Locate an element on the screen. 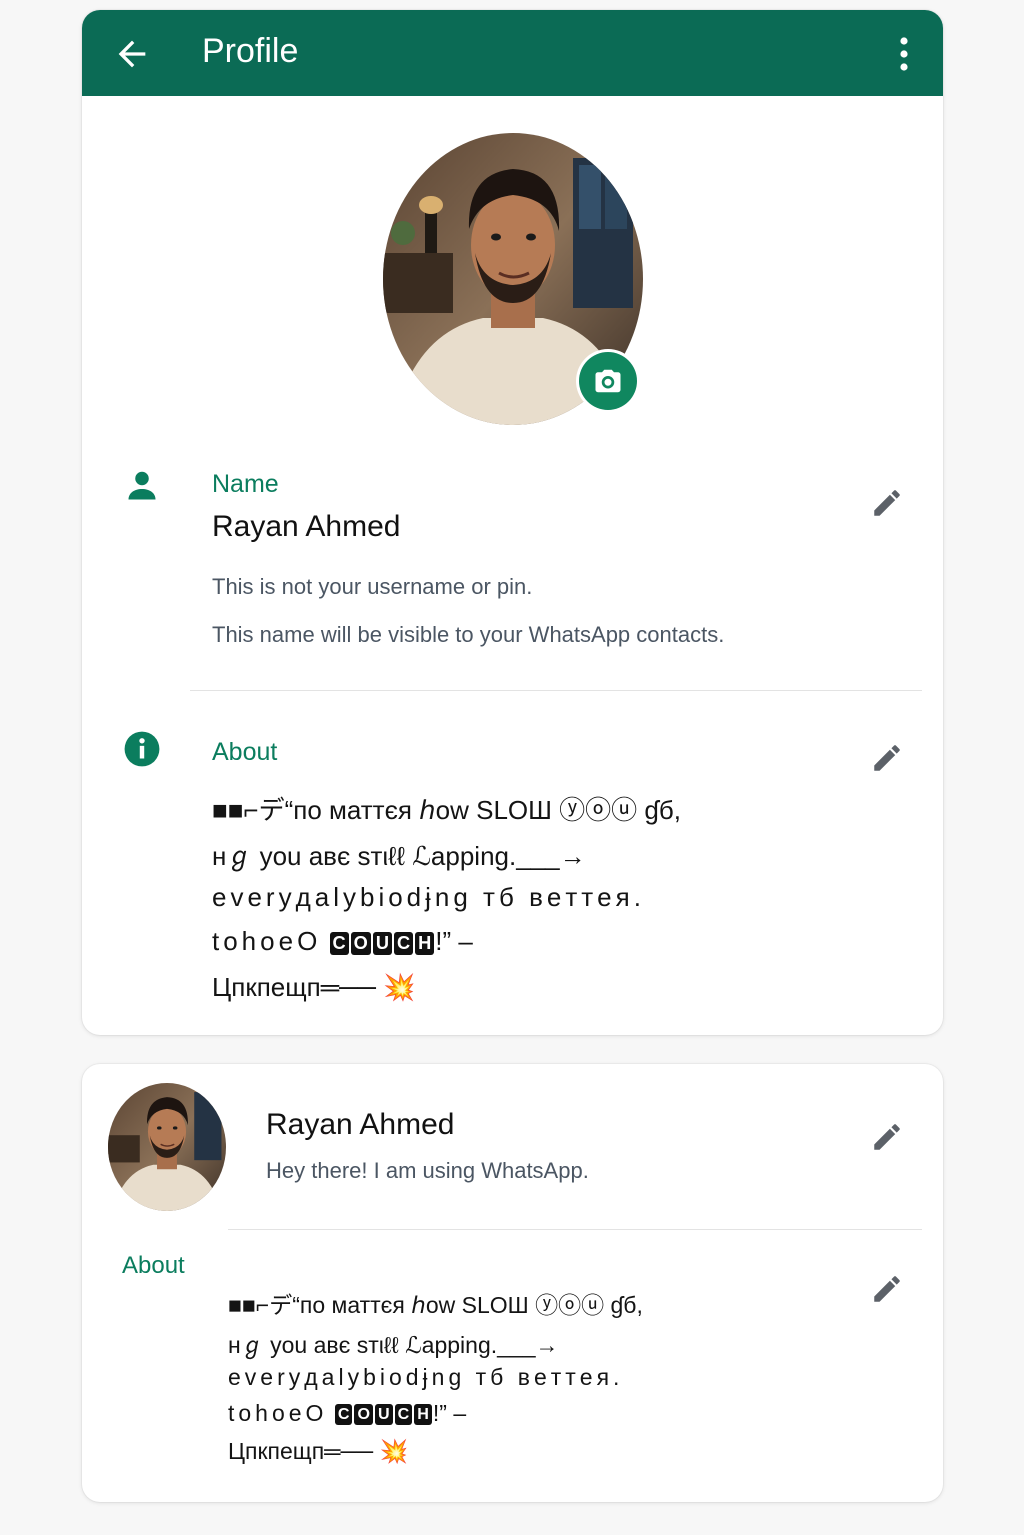 Image resolution: width=1024 pixels, height=1535 pixels. summary-name: Rayan Ahmed is located at coordinates (360, 1124).